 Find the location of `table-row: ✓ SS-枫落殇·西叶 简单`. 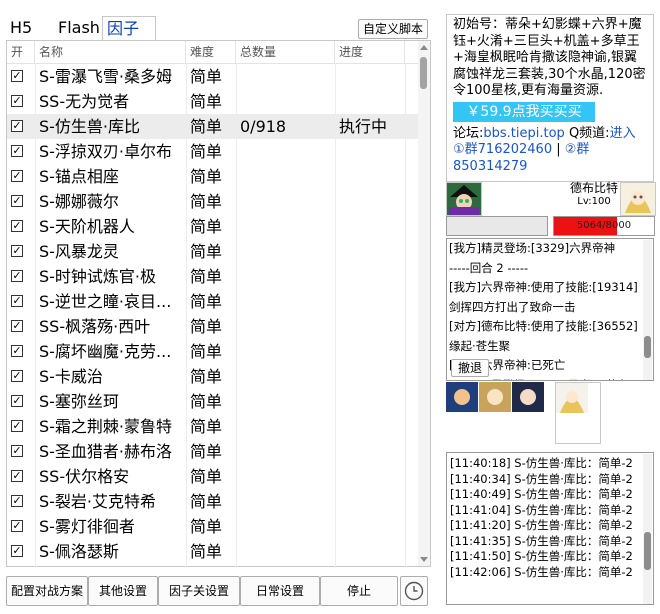

table-row: ✓ SS-枫落殇·西叶 简单 is located at coordinates (213, 326).